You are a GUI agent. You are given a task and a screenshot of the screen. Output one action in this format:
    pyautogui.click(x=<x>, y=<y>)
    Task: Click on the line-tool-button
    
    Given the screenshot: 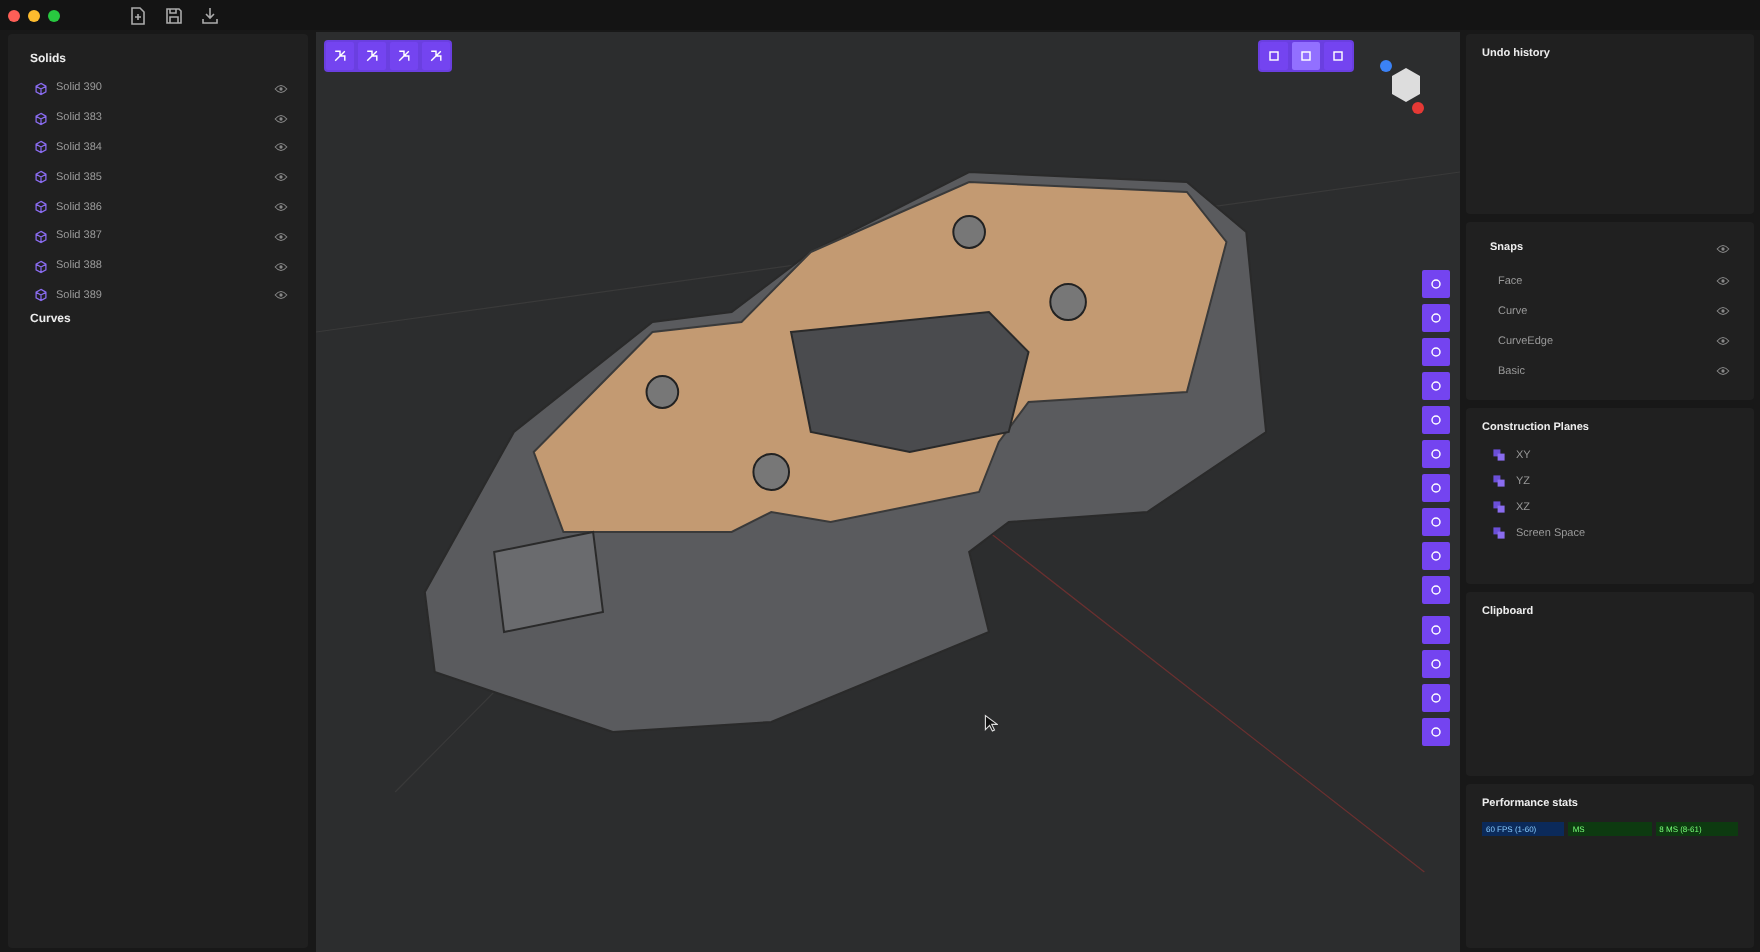 What is the action you would take?
    pyautogui.click(x=372, y=56)
    